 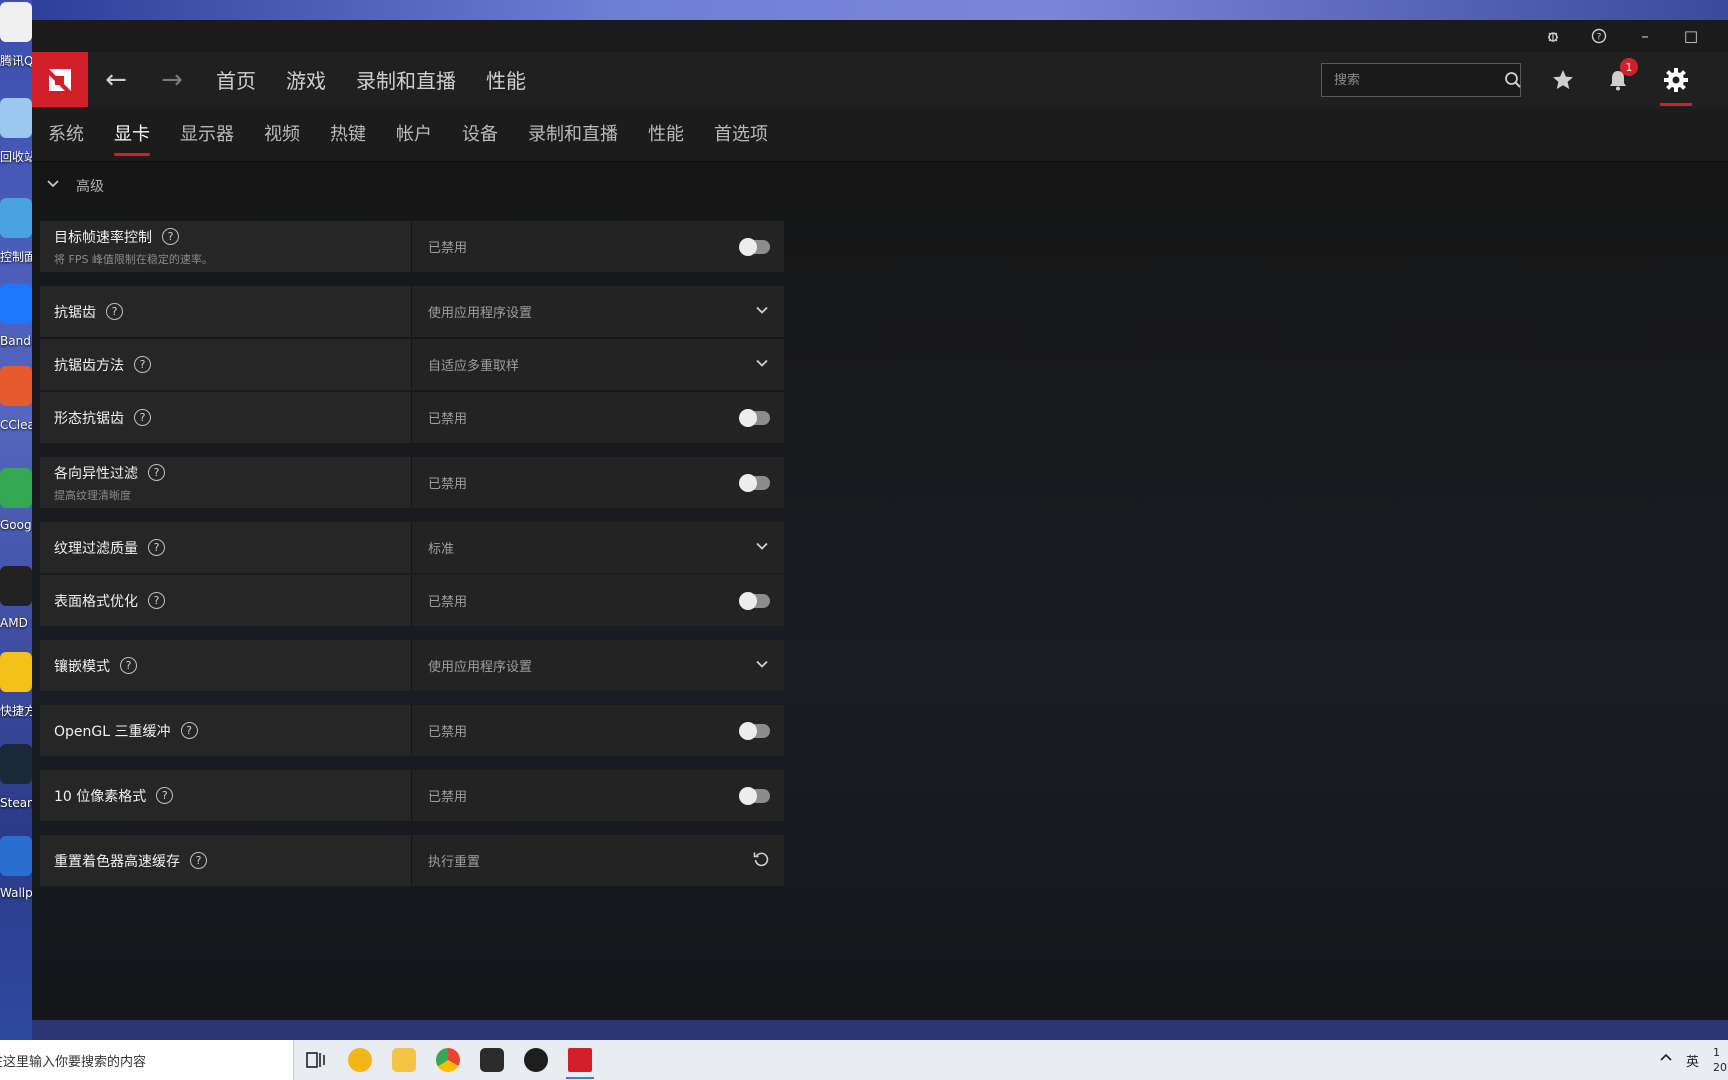 What do you see at coordinates (536, 1060) in the screenshot?
I see `obs-icon` at bounding box center [536, 1060].